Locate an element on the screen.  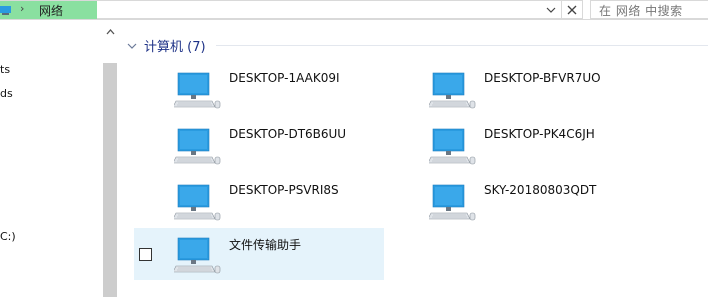
clear-address-button is located at coordinates (571, 10).